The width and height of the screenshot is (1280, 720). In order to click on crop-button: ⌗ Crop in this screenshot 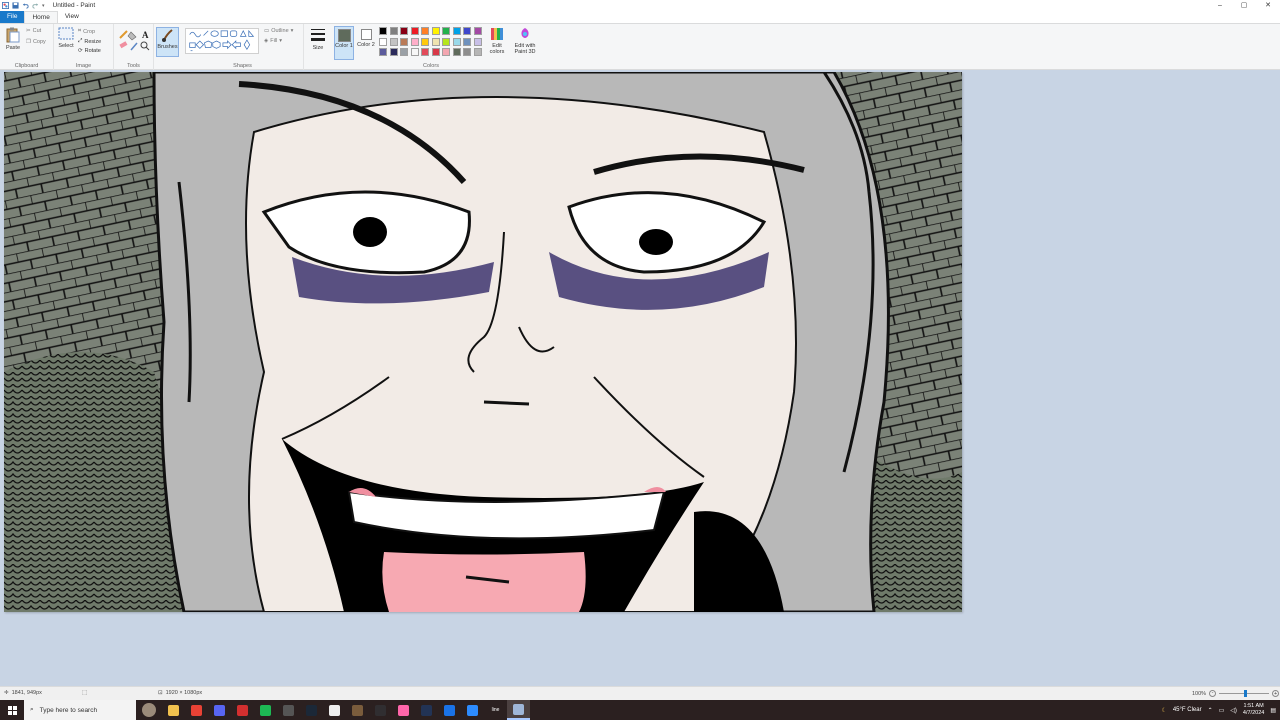, I will do `click(86, 31)`.